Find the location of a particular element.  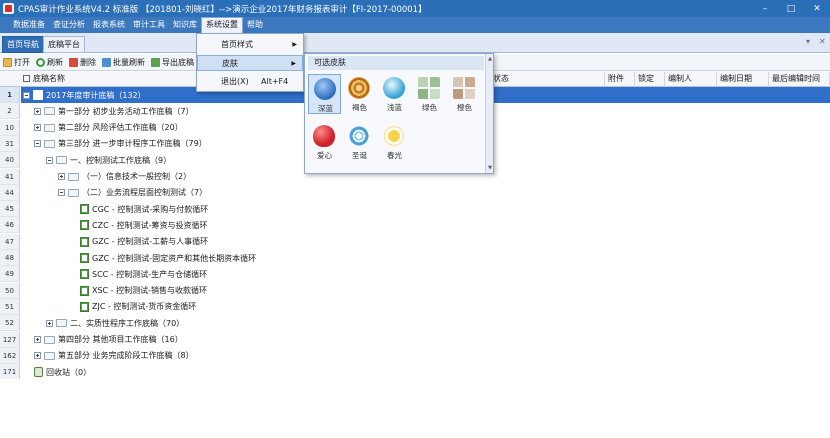

skin-orange: 橙色 is located at coordinates (464, 94).